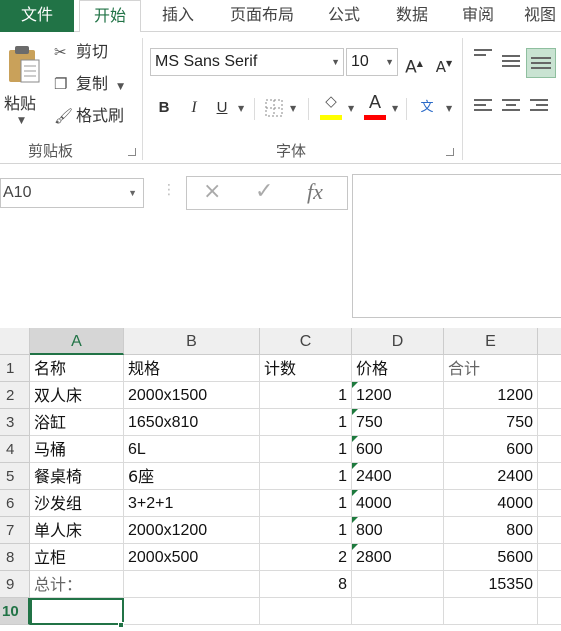 The image size is (561, 631). What do you see at coordinates (192, 476) in the screenshot?
I see `cell-b5: 6座` at bounding box center [192, 476].